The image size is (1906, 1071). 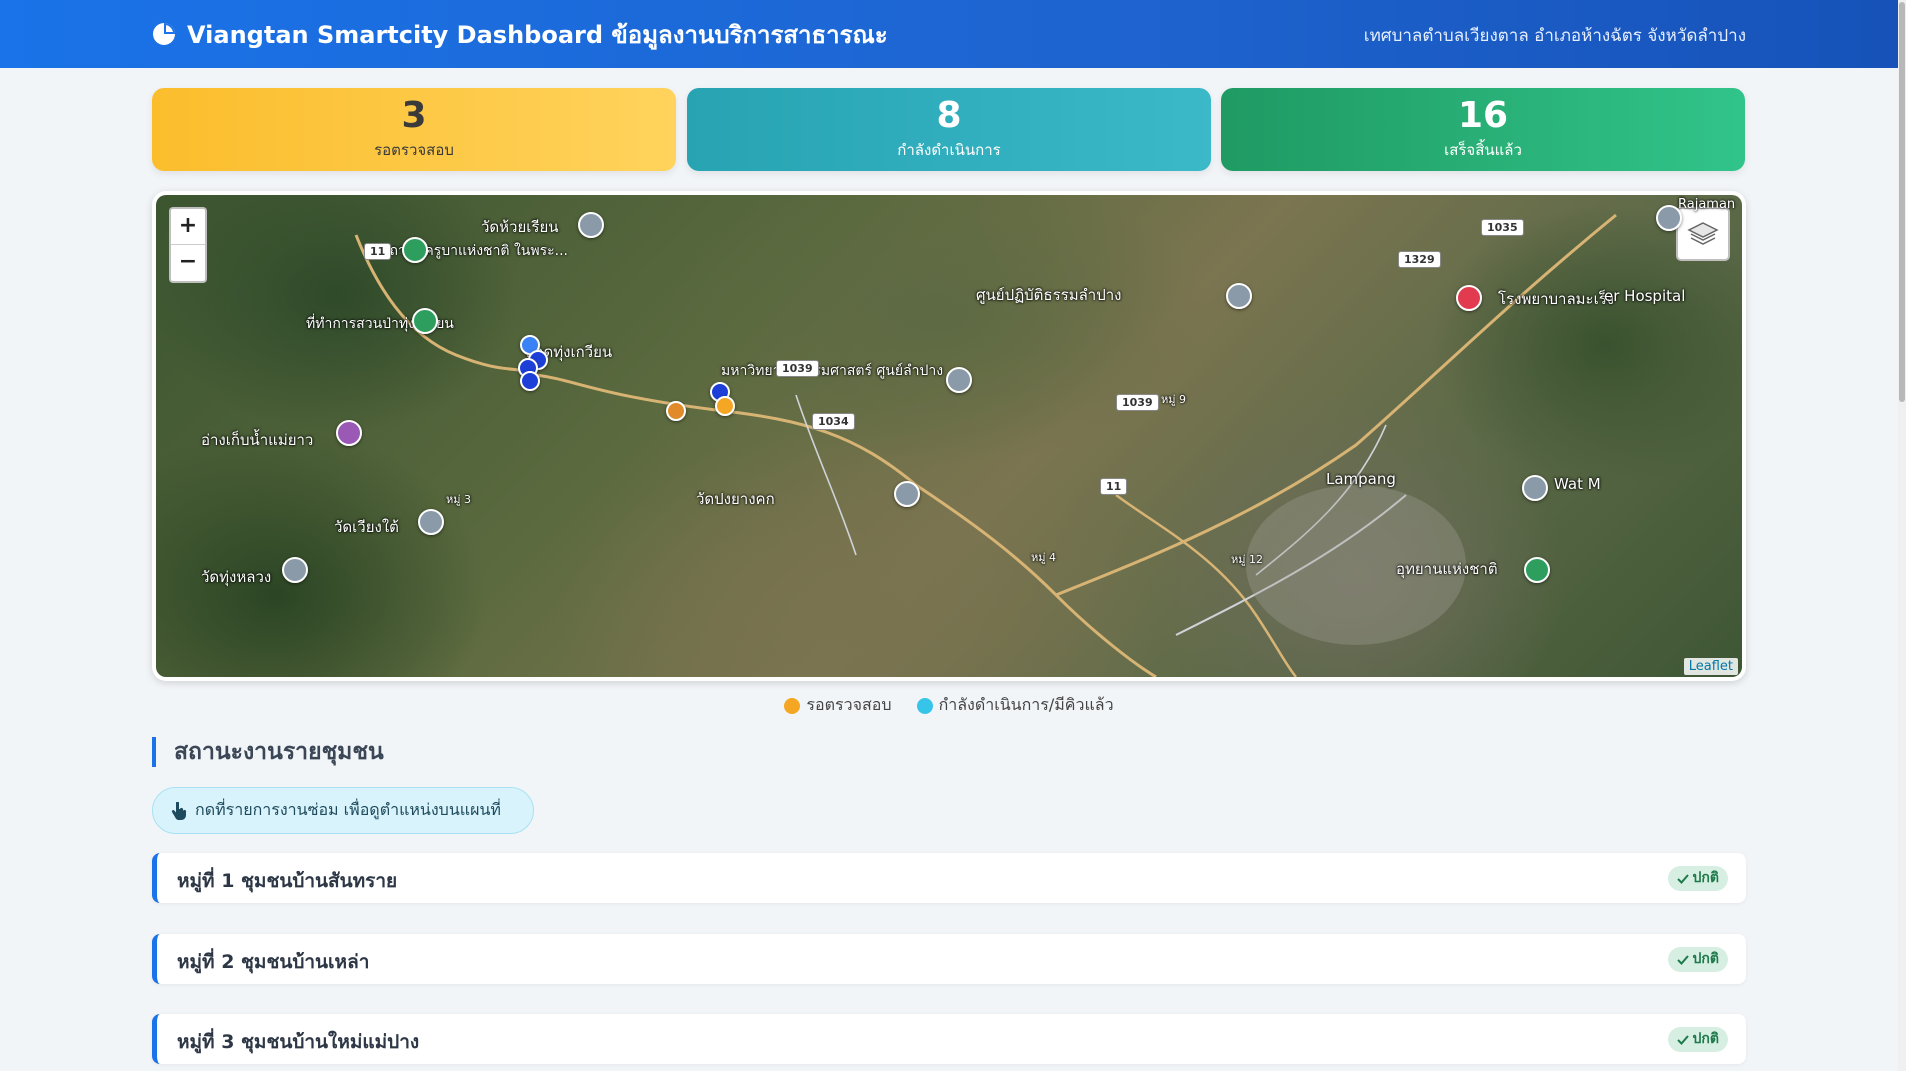 What do you see at coordinates (298, 1042) in the screenshot?
I see `community-name: หมู่ที่ 3 ชุมชนบ้านใหม่แม่ปาง` at bounding box center [298, 1042].